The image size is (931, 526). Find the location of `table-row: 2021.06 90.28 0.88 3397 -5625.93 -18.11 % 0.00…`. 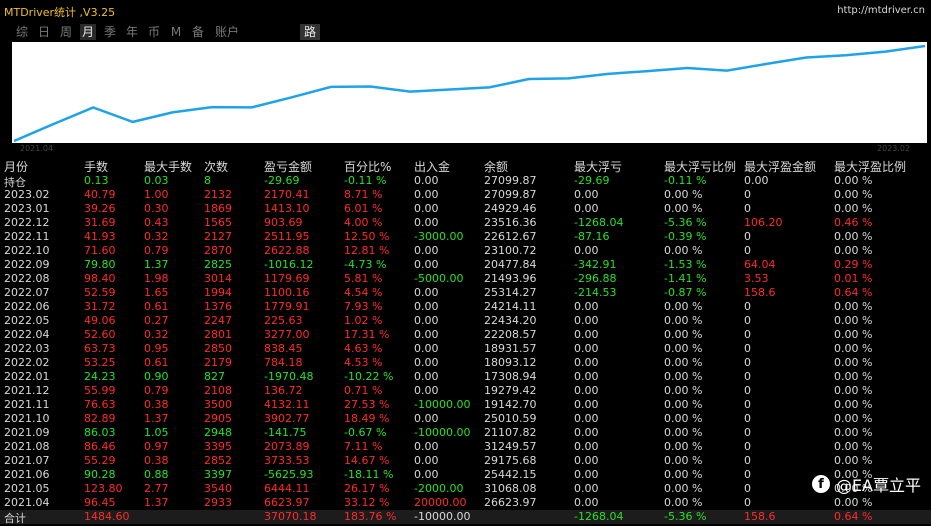

table-row: 2021.06 90.28 0.88 3397 -5625.93 -18.11 % 0.00… is located at coordinates (465, 475).